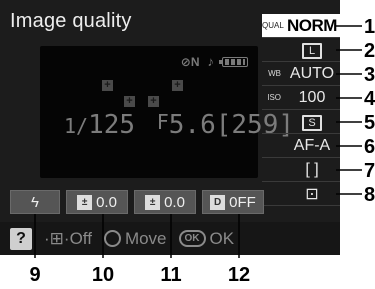 This screenshot has width=375, height=289. Describe the element at coordinates (301, 122) in the screenshot. I see `panel-item-release-mode: S` at that location.